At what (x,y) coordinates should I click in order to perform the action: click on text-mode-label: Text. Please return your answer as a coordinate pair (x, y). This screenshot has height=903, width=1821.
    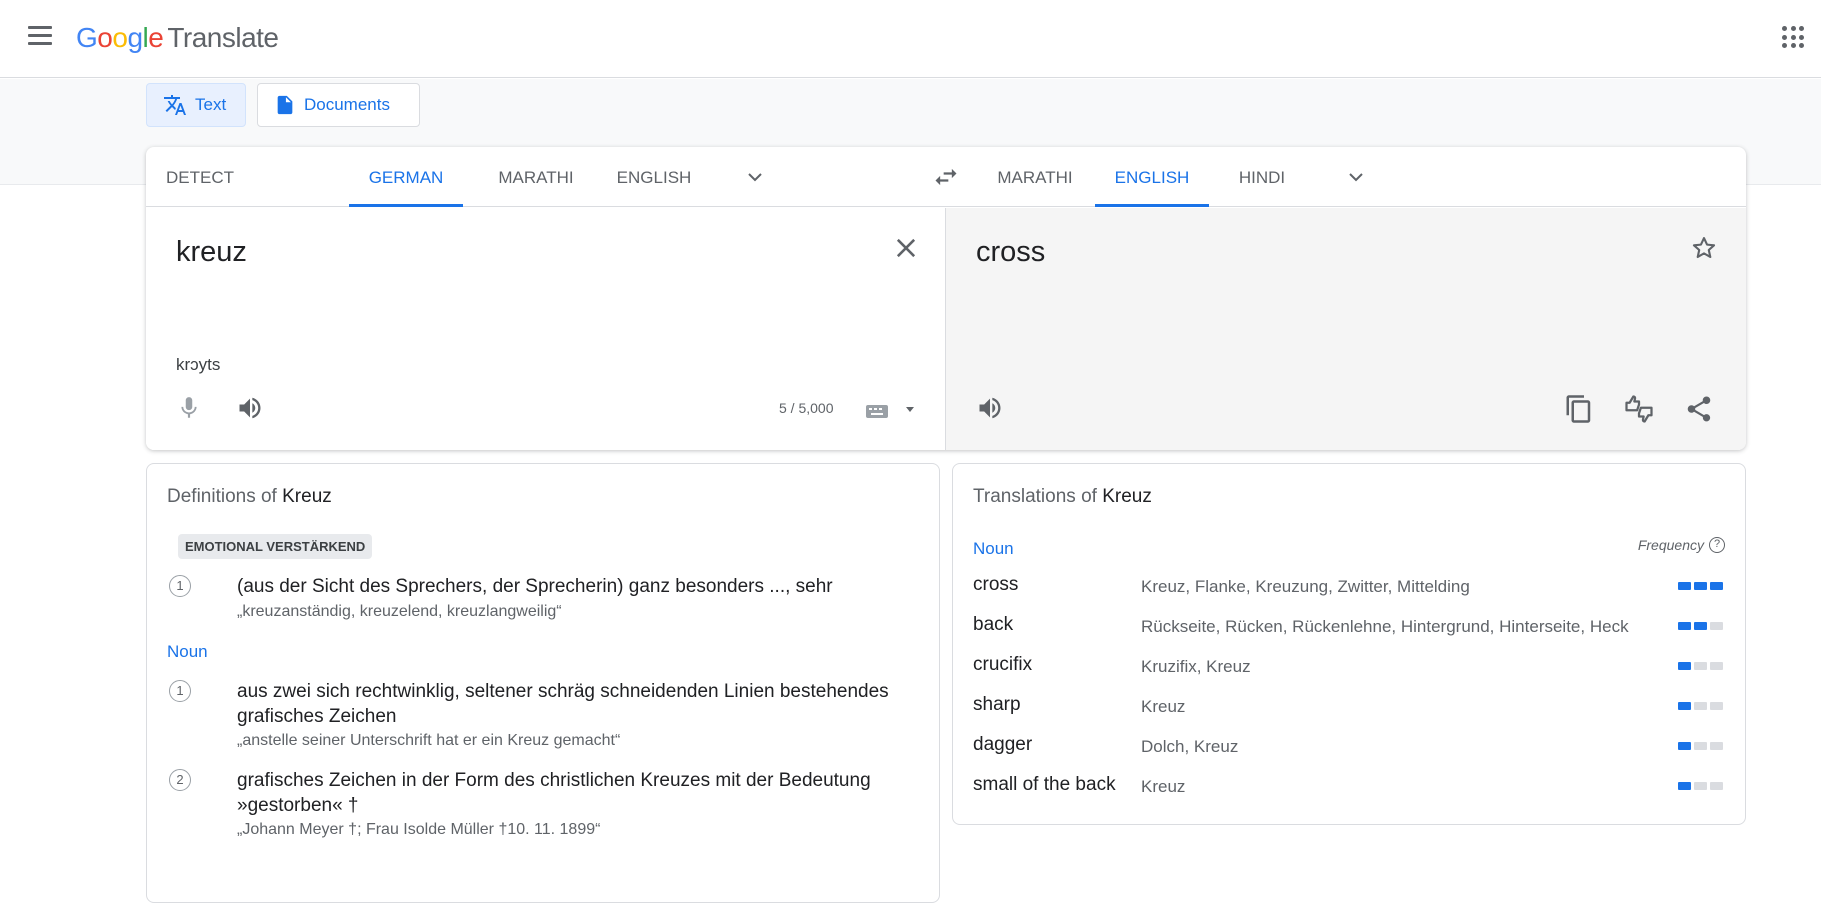
    Looking at the image, I should click on (211, 104).